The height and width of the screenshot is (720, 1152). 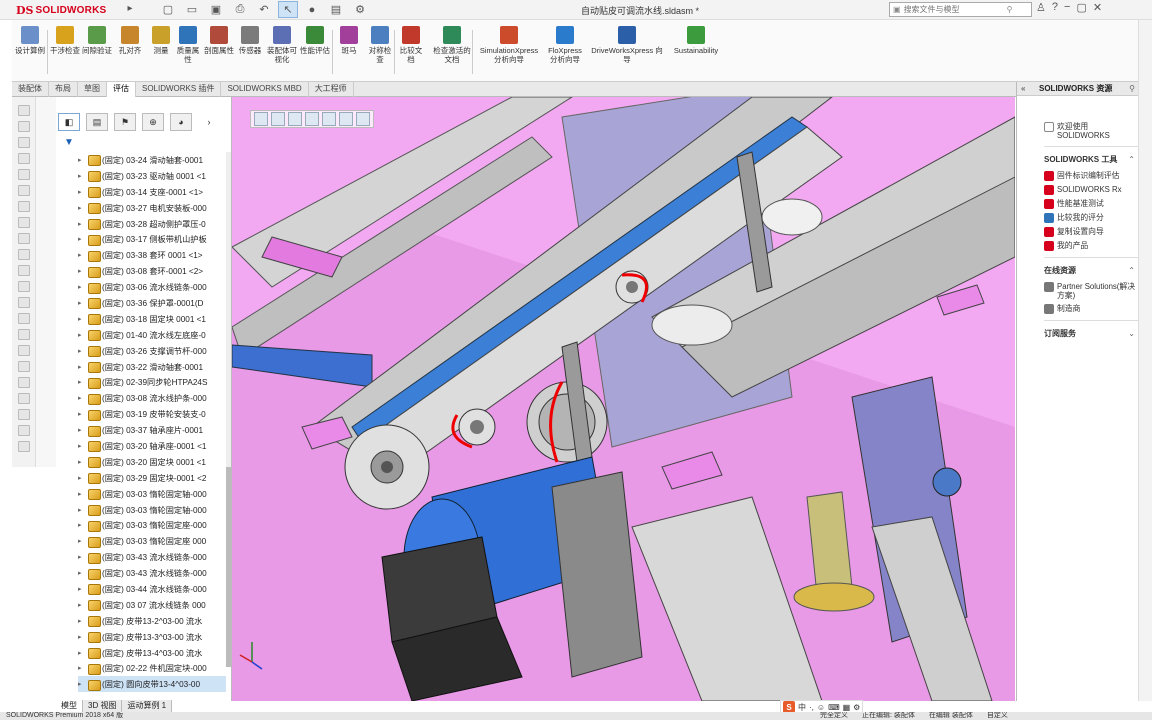 What do you see at coordinates (30, 52) in the screenshot?
I see `design-study-button: 设计算例` at bounding box center [30, 52].